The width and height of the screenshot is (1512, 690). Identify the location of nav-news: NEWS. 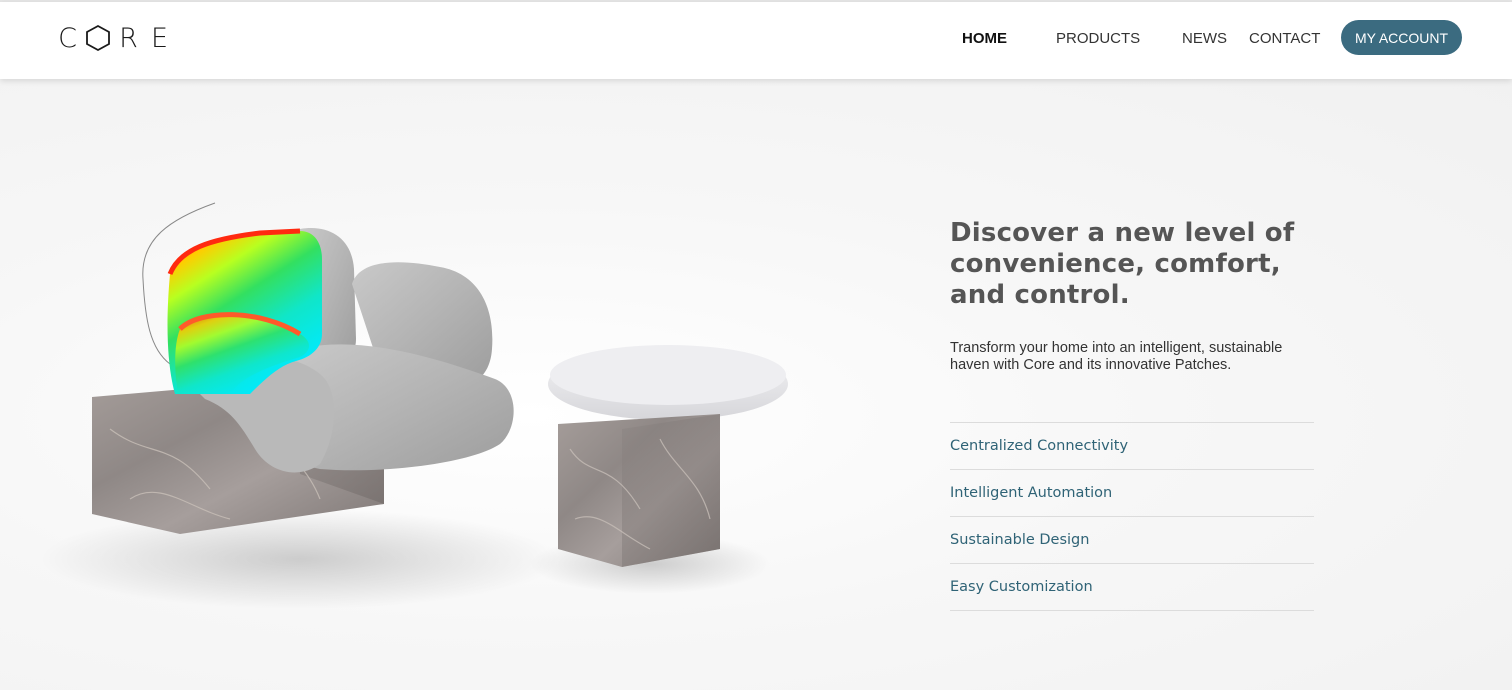
(1204, 38).